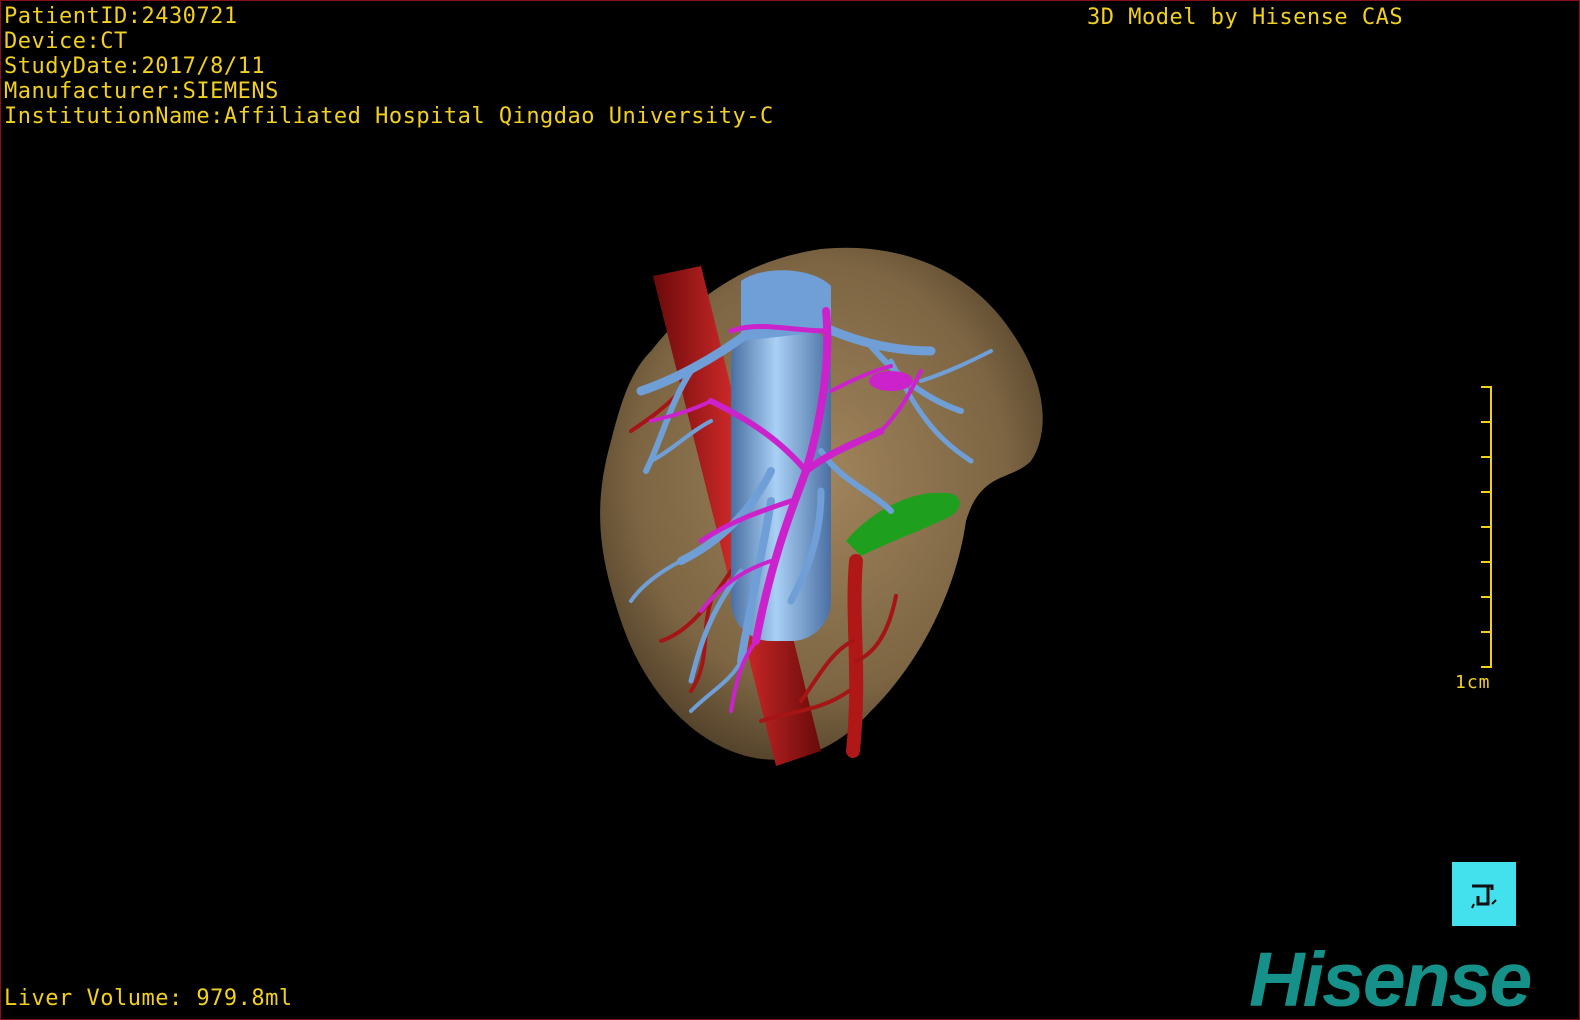 This screenshot has height=1020, width=1580. Describe the element at coordinates (66, 41) in the screenshot. I see `device-label: Device:CT` at that location.